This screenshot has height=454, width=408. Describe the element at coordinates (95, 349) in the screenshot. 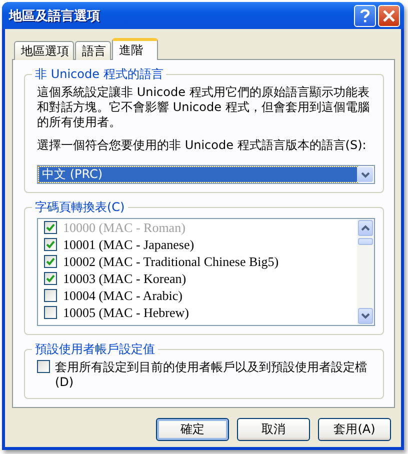

I see `group-title: 預設使用者帳戶設定值` at that location.